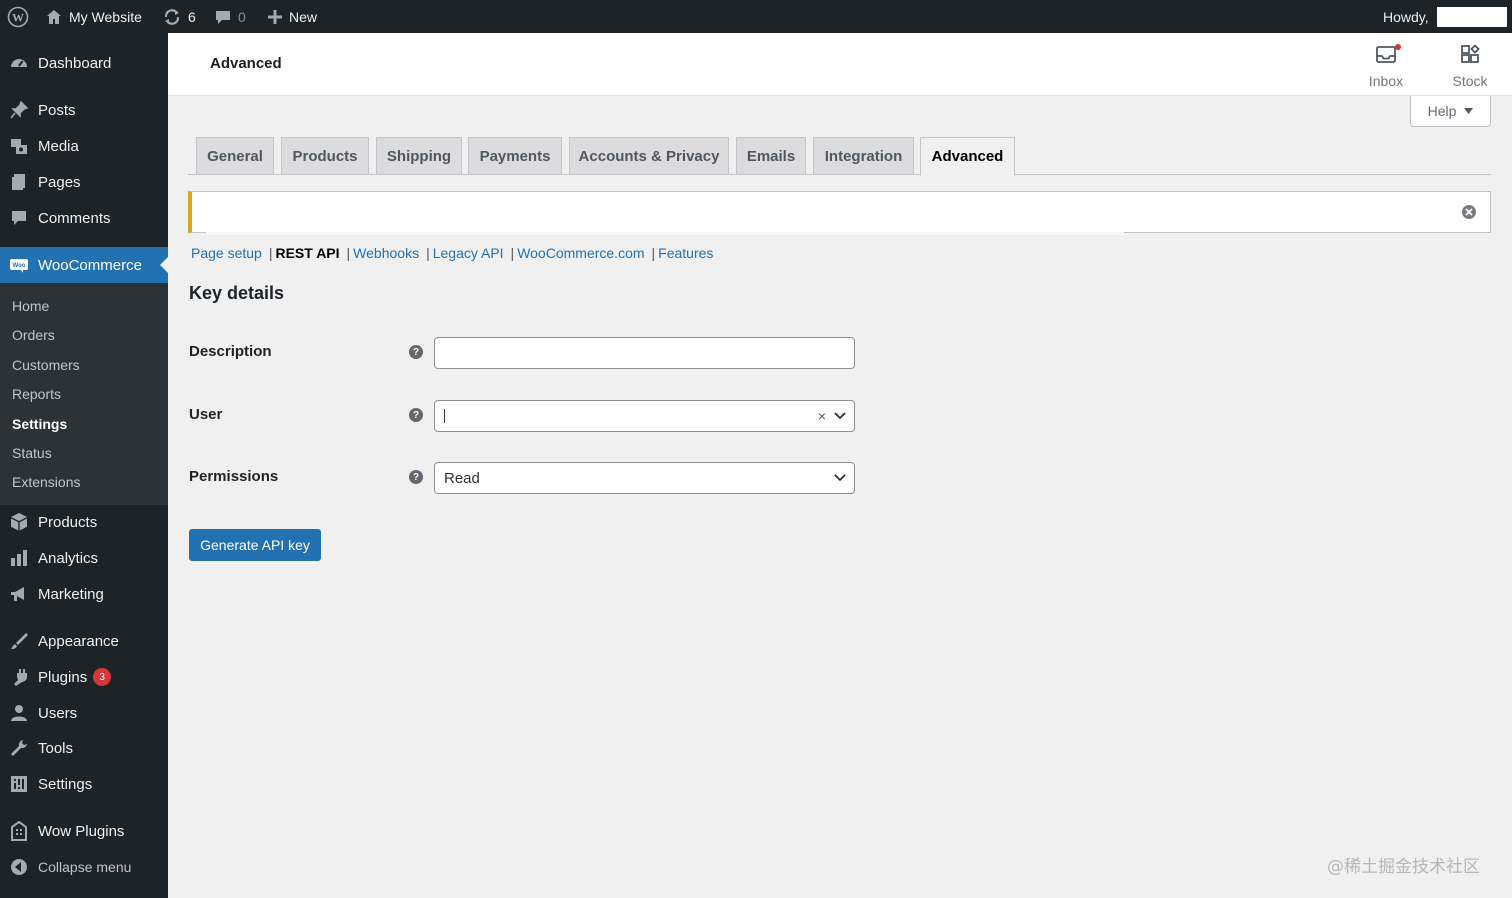 This screenshot has width=1512, height=898. What do you see at coordinates (644, 416) in the screenshot?
I see `user-select: ×` at bounding box center [644, 416].